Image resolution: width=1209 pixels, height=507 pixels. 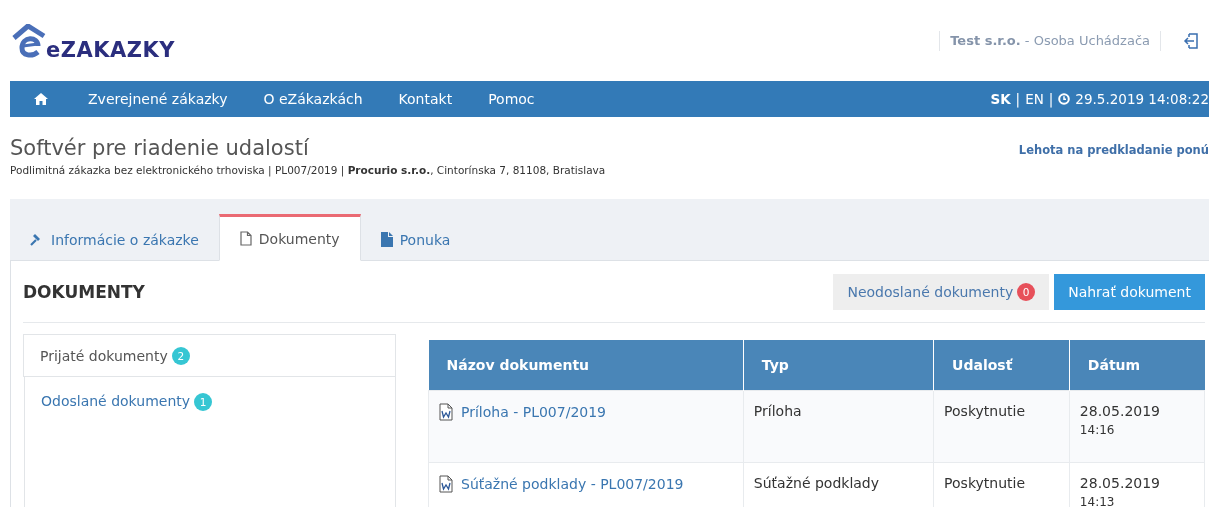 What do you see at coordinates (158, 99) in the screenshot?
I see `nav-link: Zverejnené zákazky` at bounding box center [158, 99].